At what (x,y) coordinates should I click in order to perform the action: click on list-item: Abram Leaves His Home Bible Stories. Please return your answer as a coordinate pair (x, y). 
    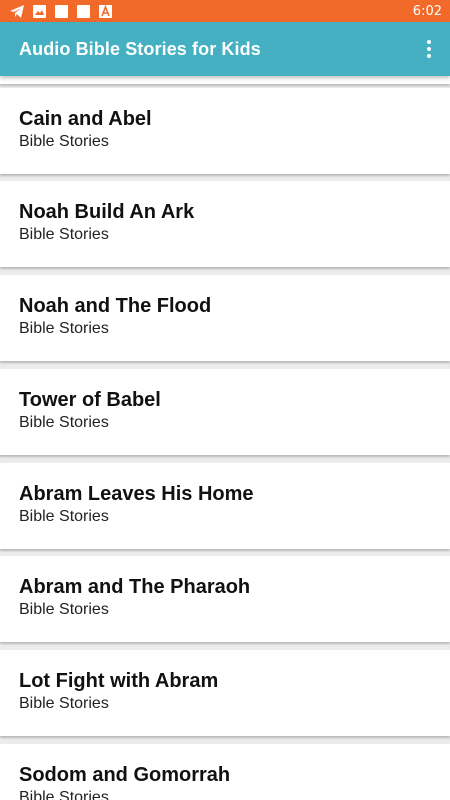
    Looking at the image, I should click on (225, 506).